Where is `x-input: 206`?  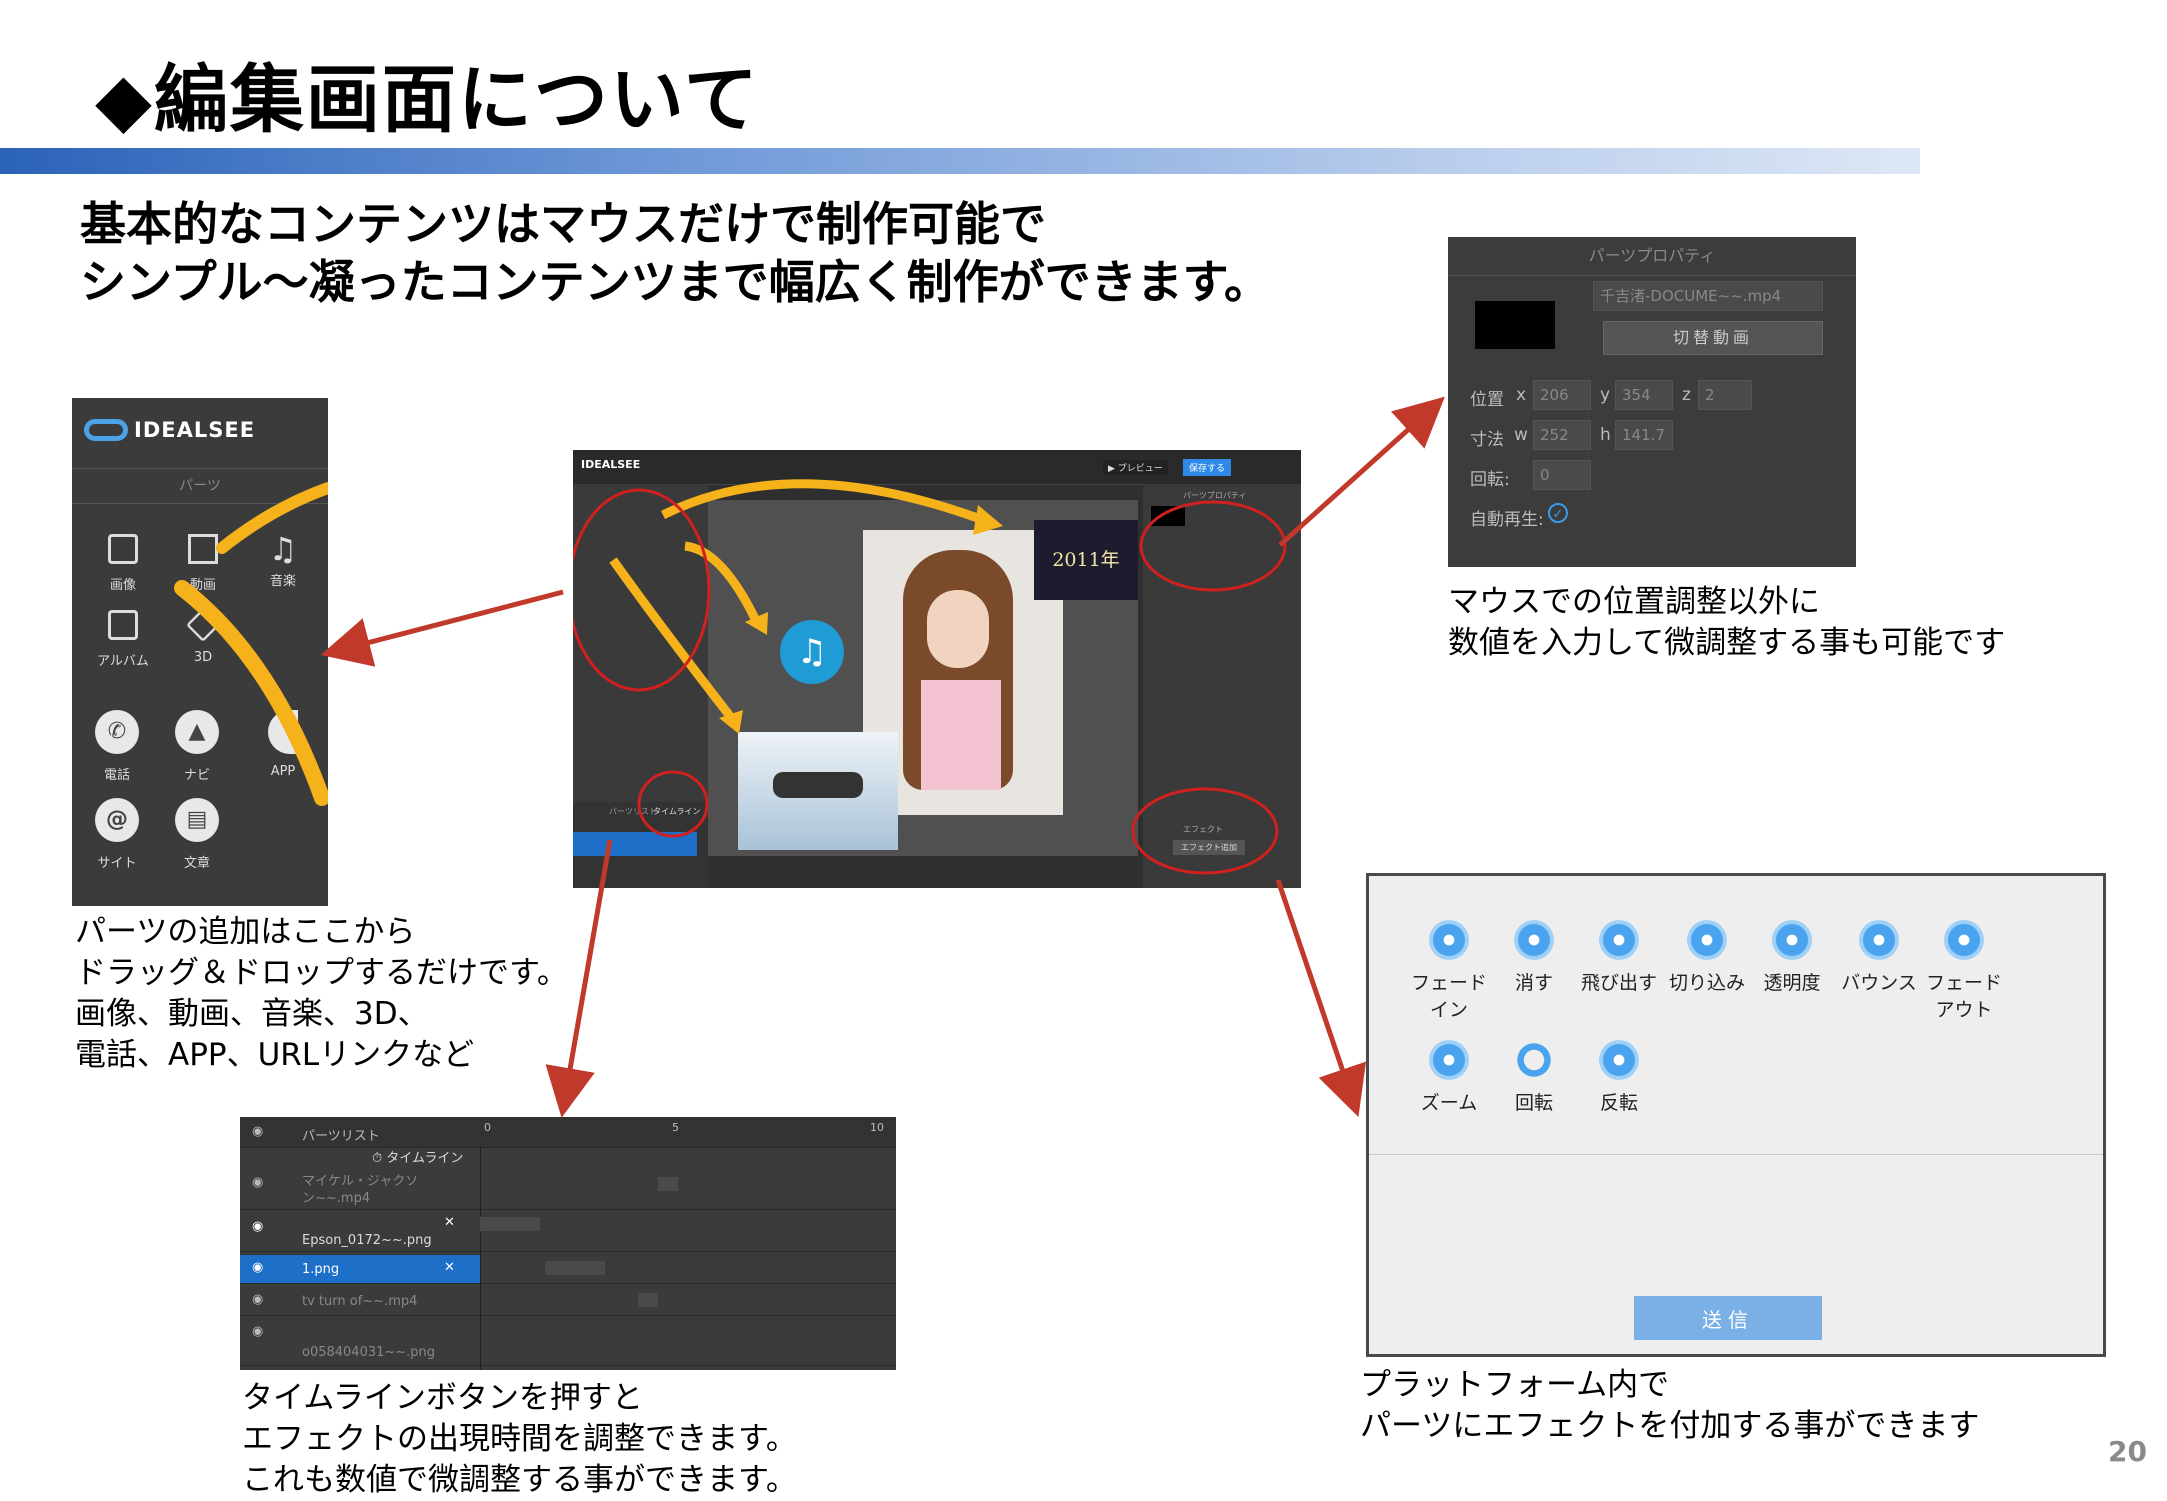
x-input: 206 is located at coordinates (1562, 395).